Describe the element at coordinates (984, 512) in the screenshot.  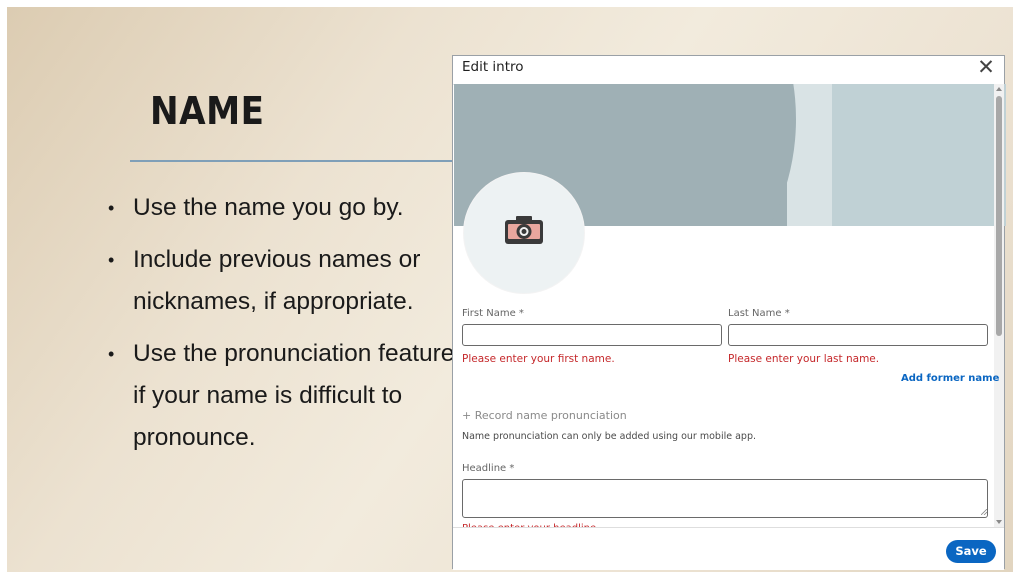
I see `resize-grip-icon` at that location.